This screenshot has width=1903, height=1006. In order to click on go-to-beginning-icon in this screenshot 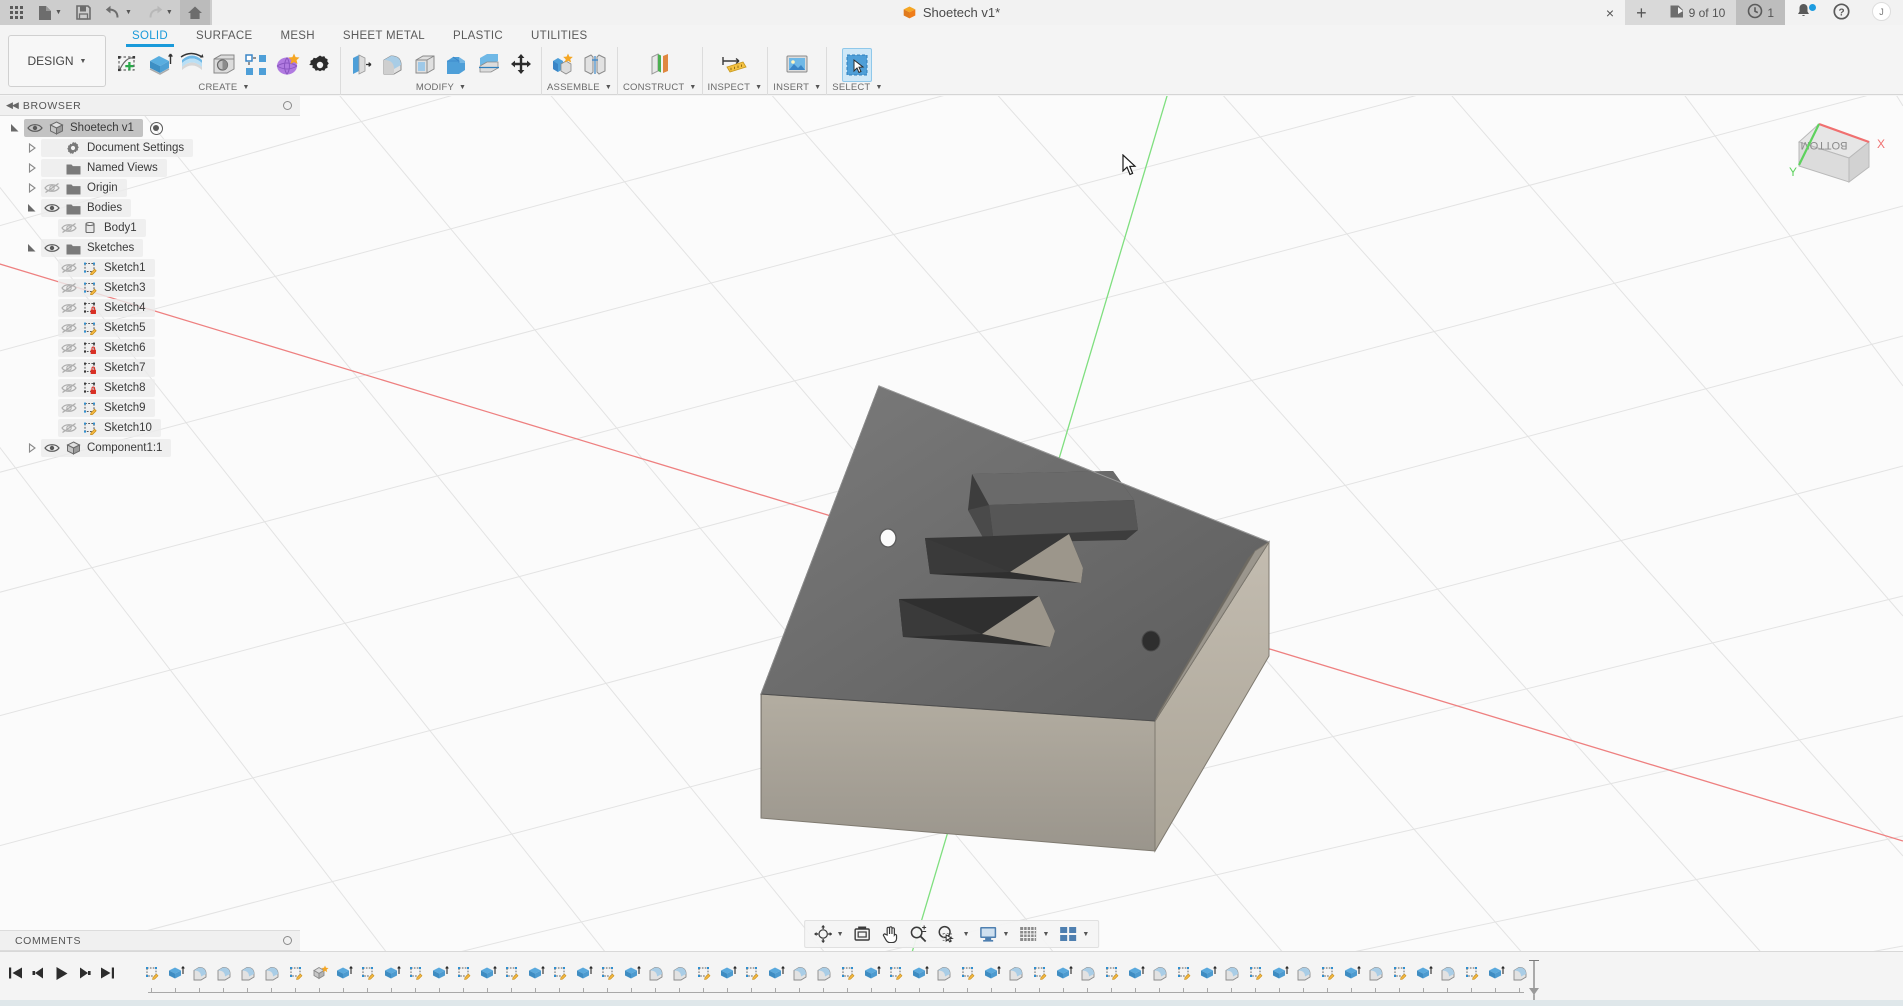, I will do `click(15, 973)`.